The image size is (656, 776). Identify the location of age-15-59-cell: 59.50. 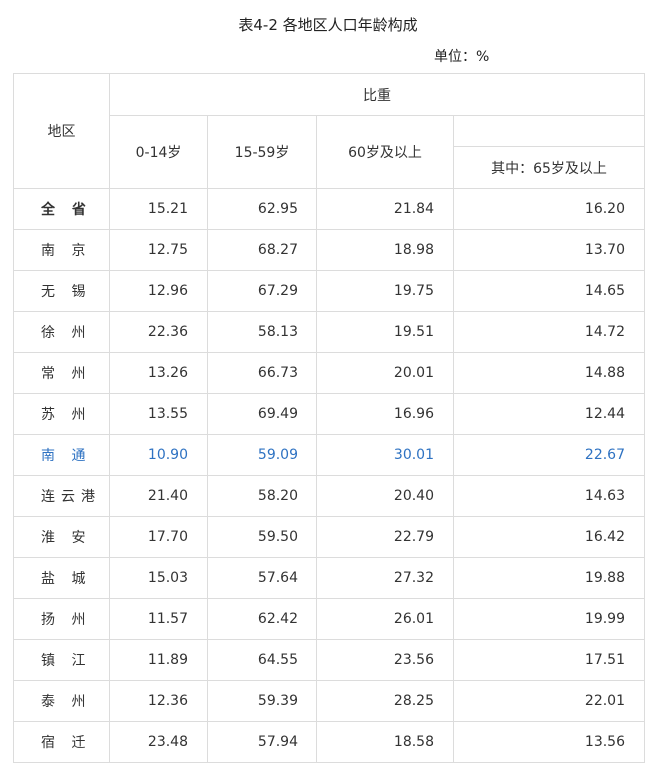
(262, 537).